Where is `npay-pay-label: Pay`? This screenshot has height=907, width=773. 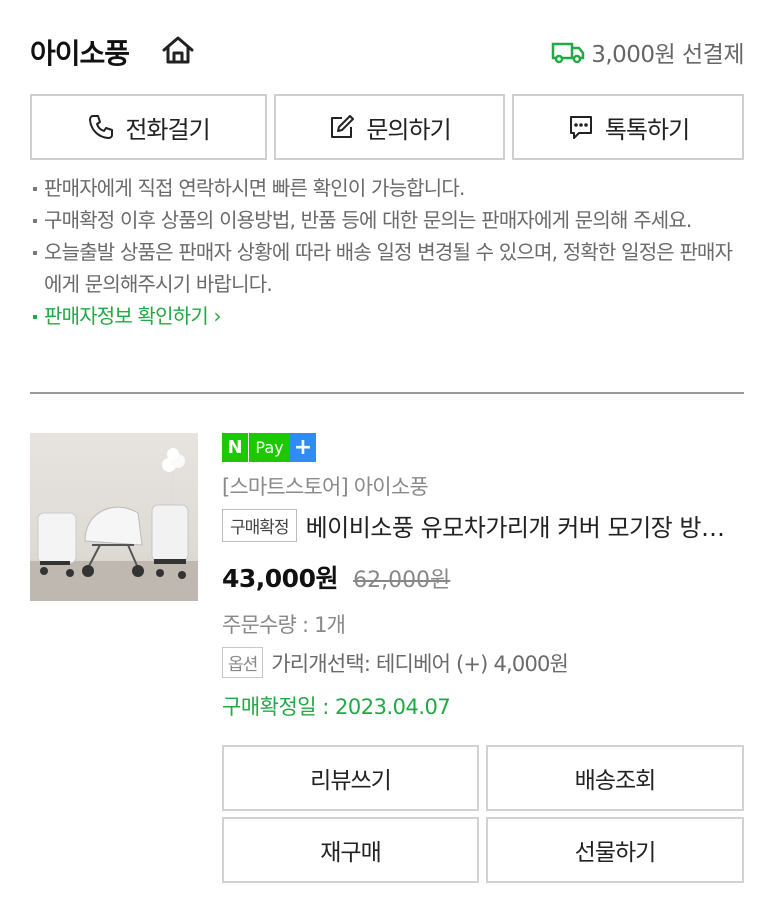
npay-pay-label: Pay is located at coordinates (269, 447).